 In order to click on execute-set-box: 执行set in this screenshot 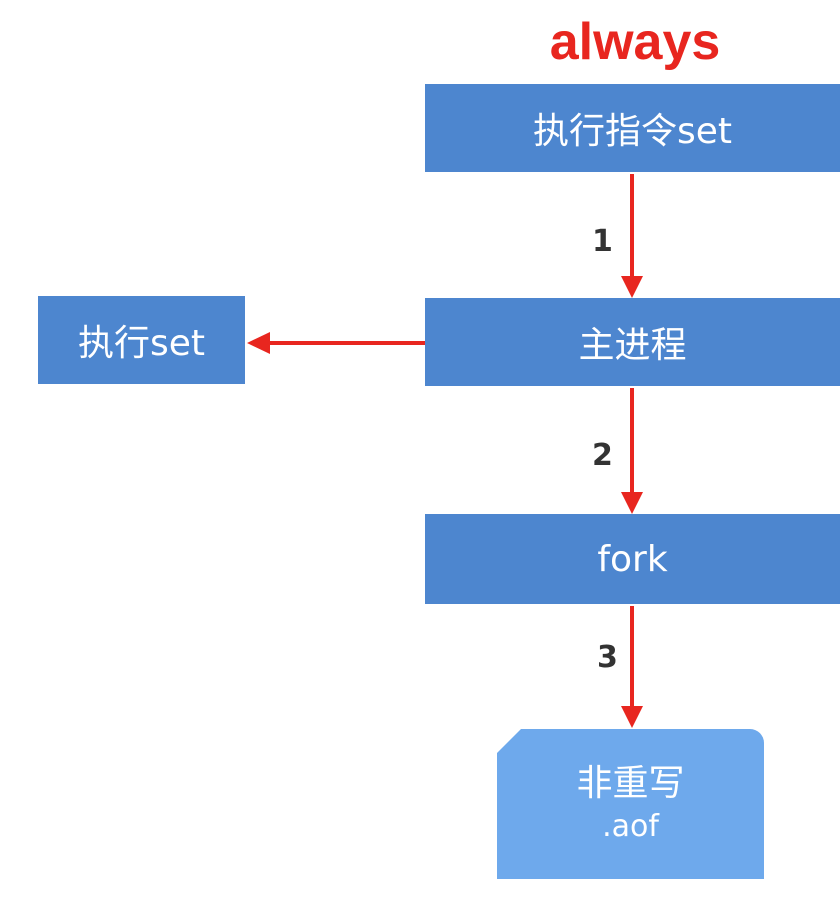, I will do `click(141, 340)`.